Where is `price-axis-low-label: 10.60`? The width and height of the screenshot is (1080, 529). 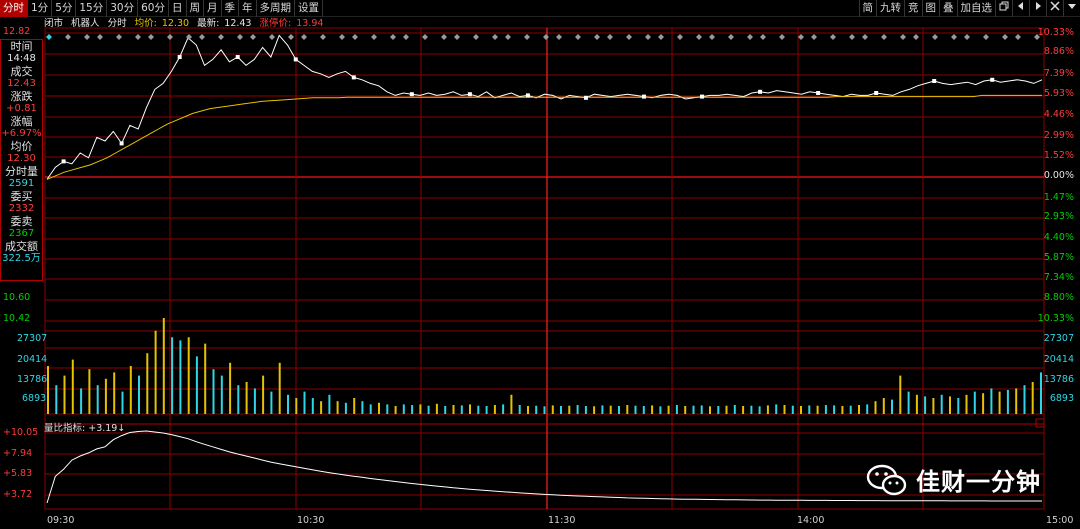
price-axis-low-label: 10.60 is located at coordinates (17, 297).